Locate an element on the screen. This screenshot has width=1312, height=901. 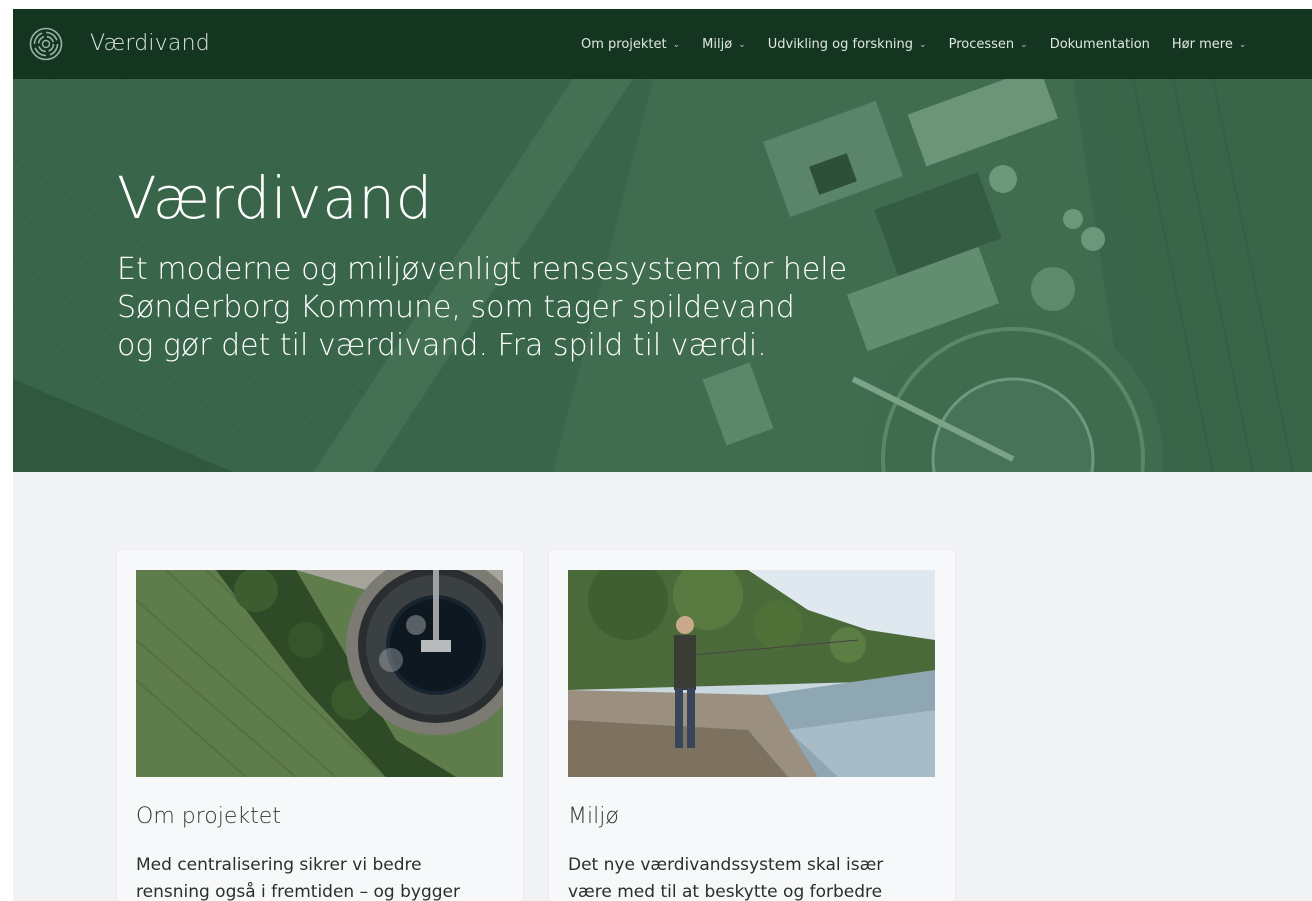
card-image-treatment-plant is located at coordinates (319, 673).